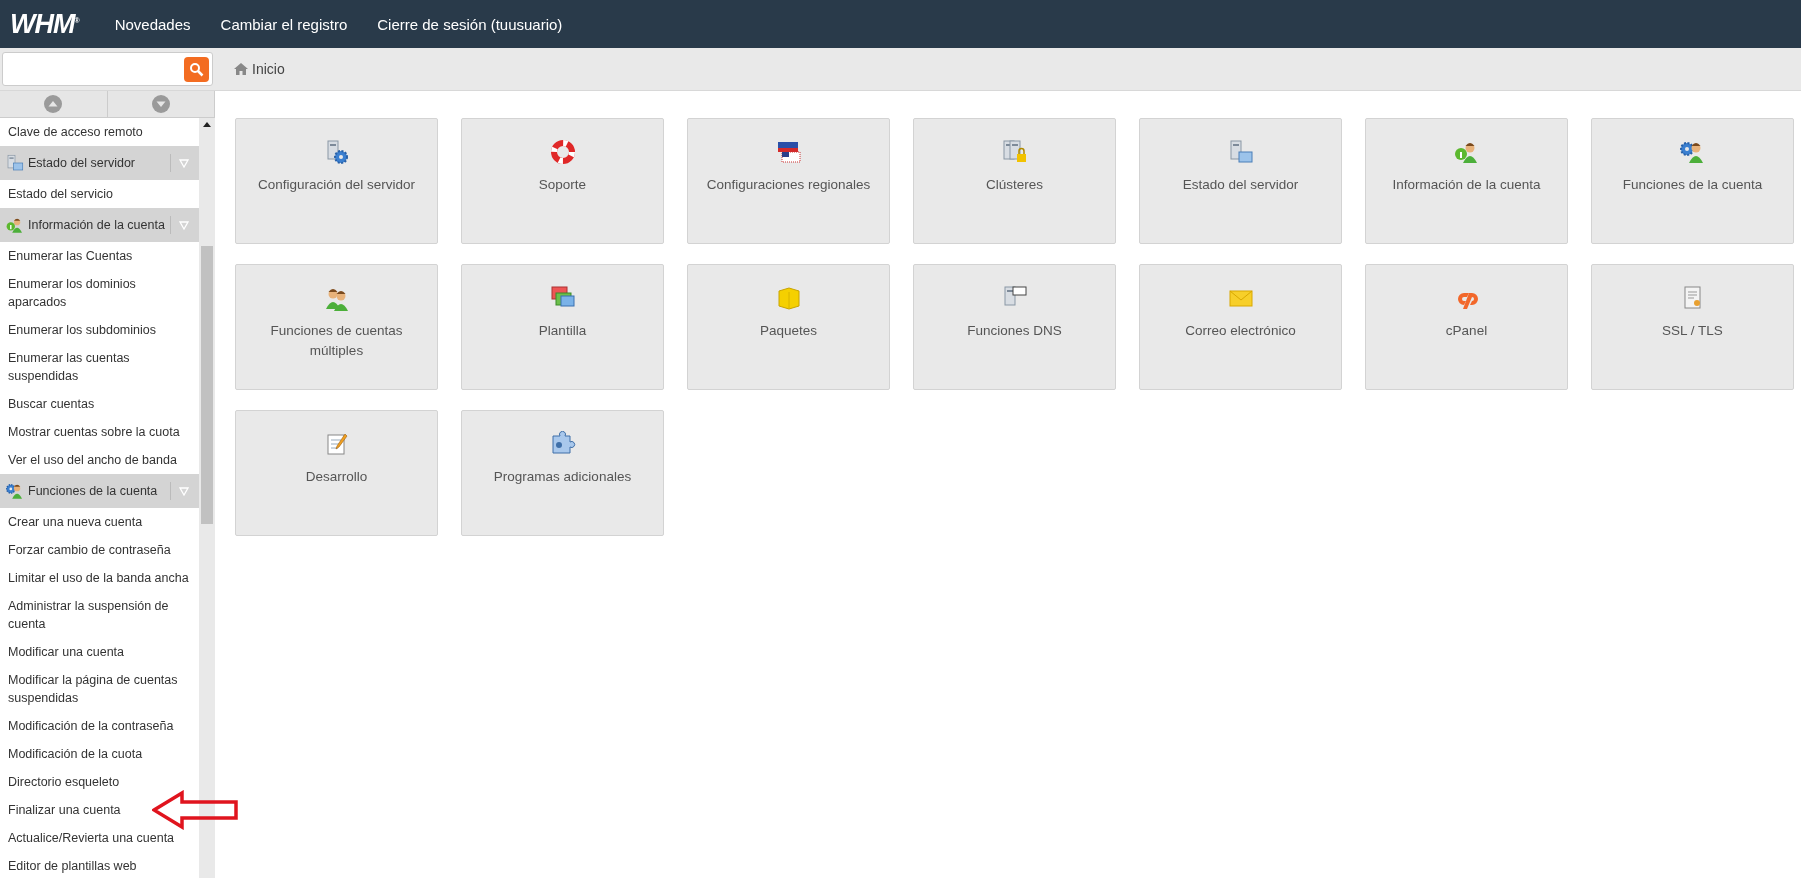 The height and width of the screenshot is (878, 1801). Describe the element at coordinates (1692, 331) in the screenshot. I see `tile-label: SSL / TLS` at that location.